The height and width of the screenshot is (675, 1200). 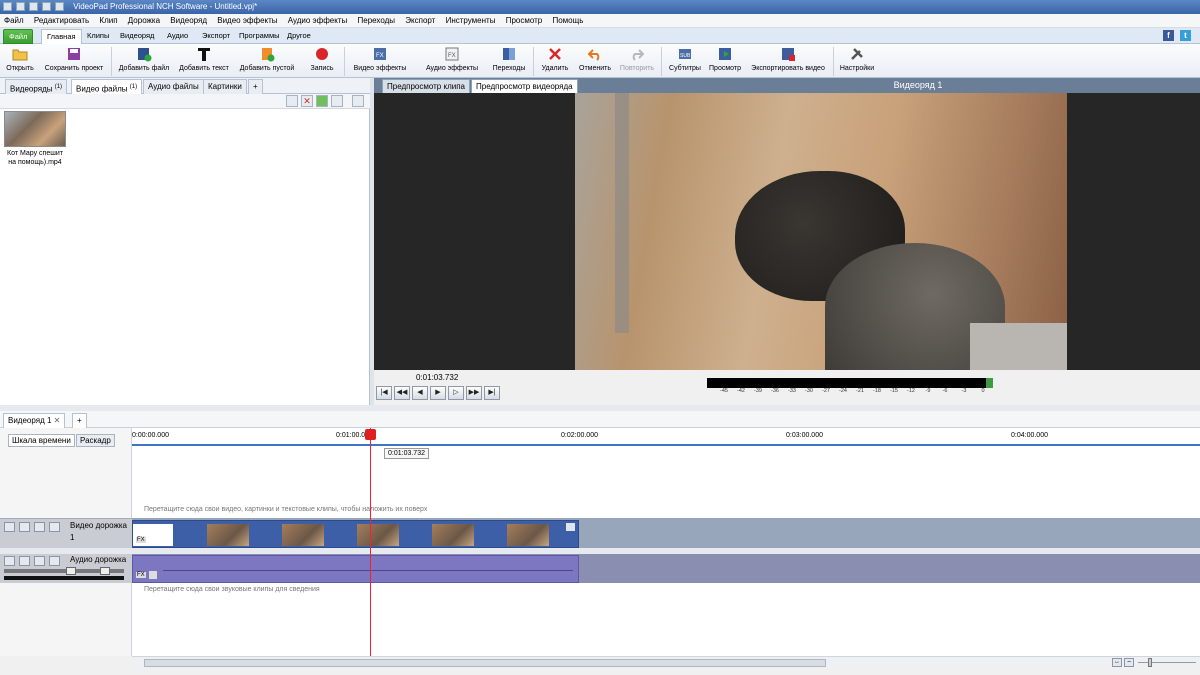 What do you see at coordinates (61, 36) in the screenshot?
I see `tab-home: Главная` at bounding box center [61, 36].